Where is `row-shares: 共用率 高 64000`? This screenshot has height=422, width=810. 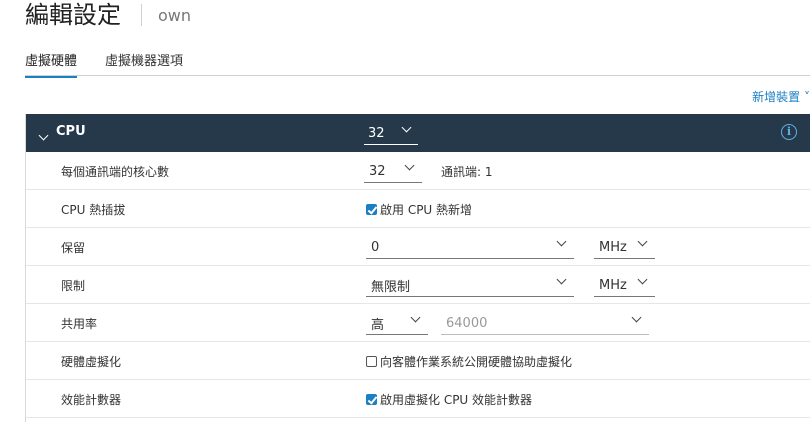
row-shares: 共用率 高 64000 is located at coordinates (418, 323).